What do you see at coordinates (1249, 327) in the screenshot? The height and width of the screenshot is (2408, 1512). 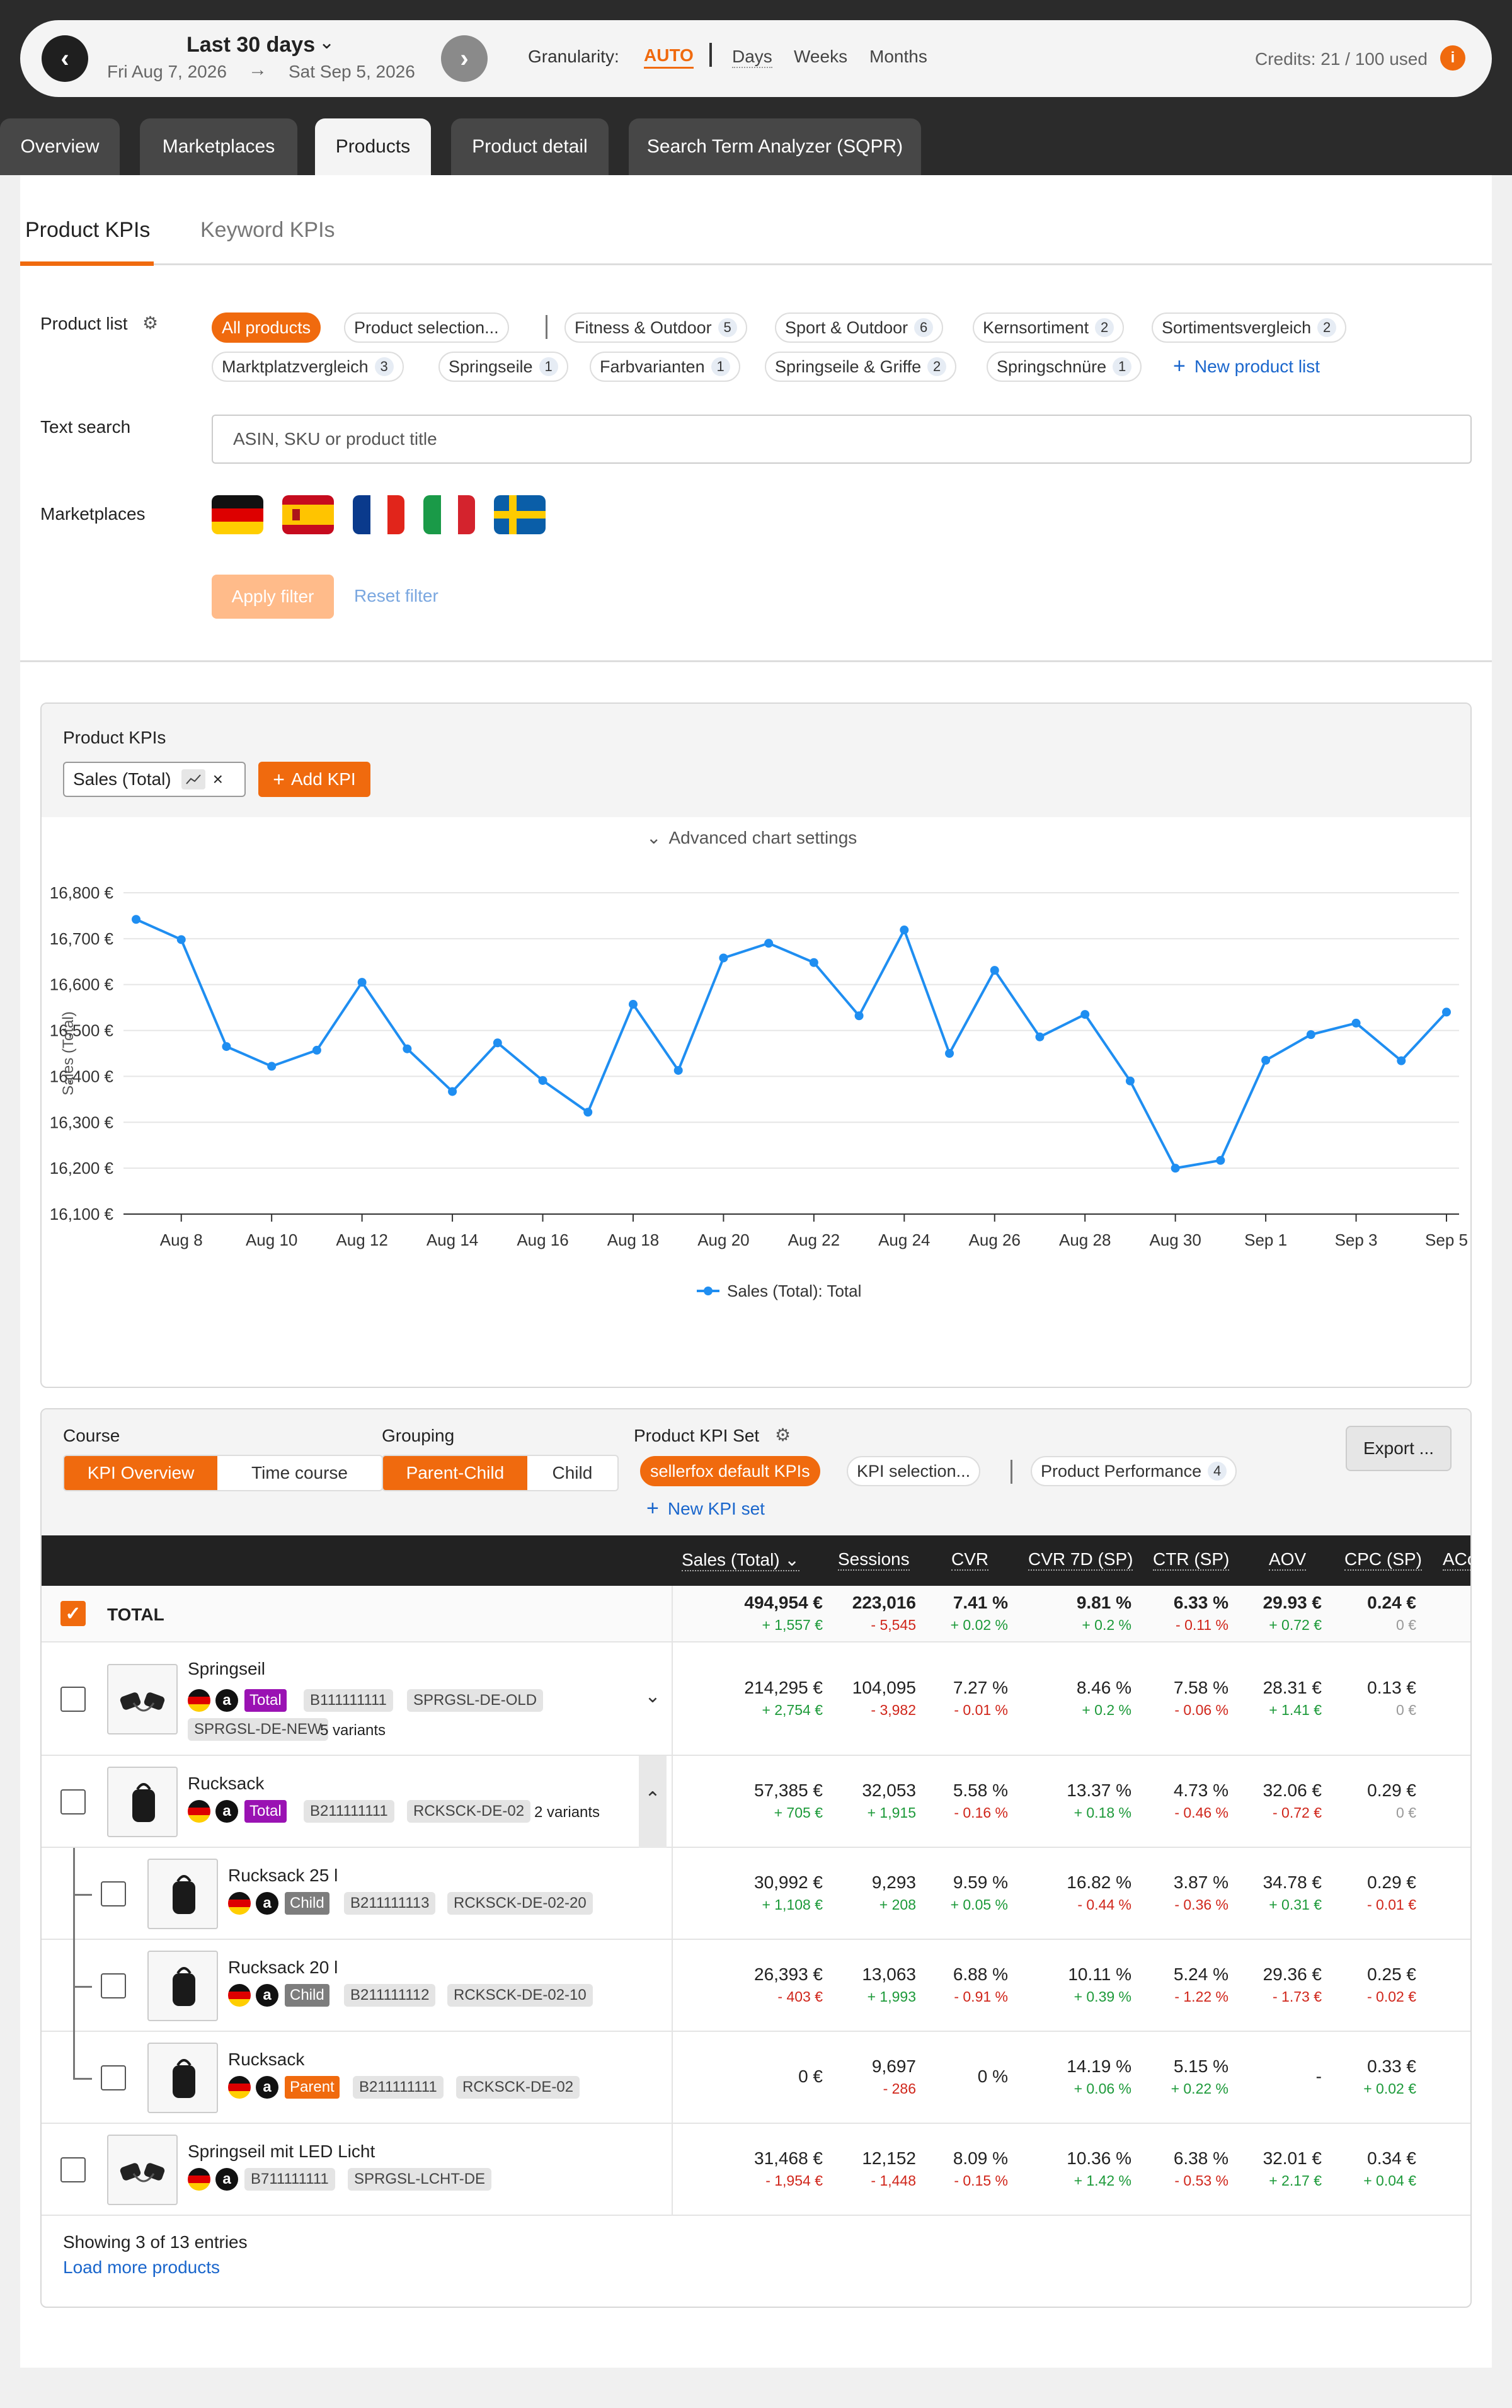 I see `product-list-sortimentsvergleich: Sortimentsvergleich 2` at bounding box center [1249, 327].